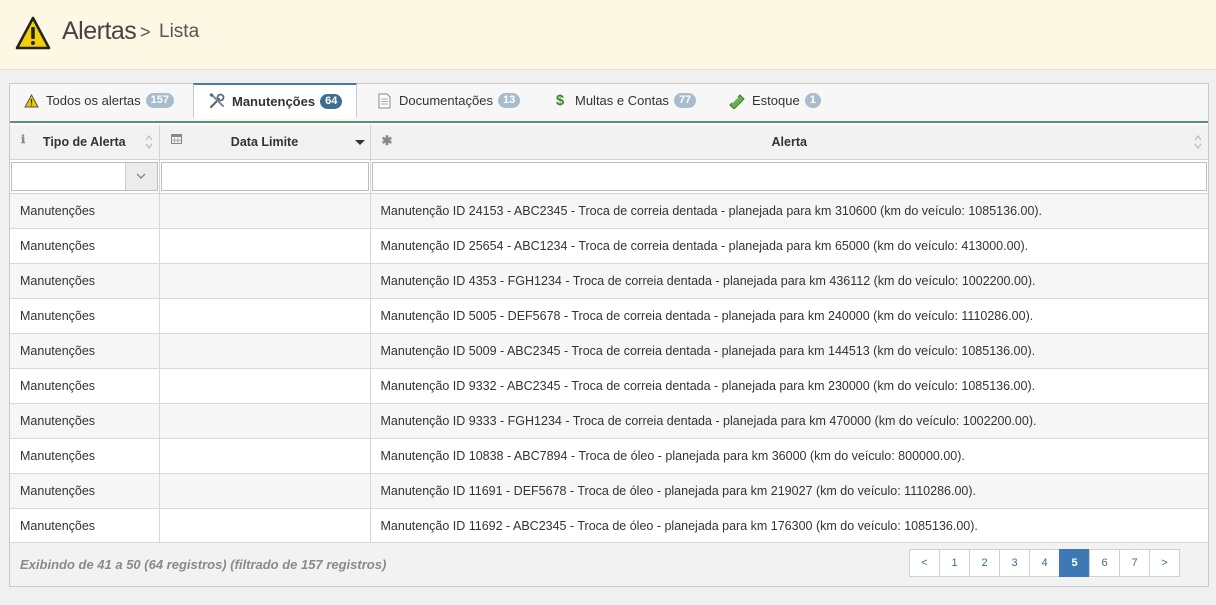 This screenshot has width=1216, height=605. I want to click on page-button: 5, so click(1074, 563).